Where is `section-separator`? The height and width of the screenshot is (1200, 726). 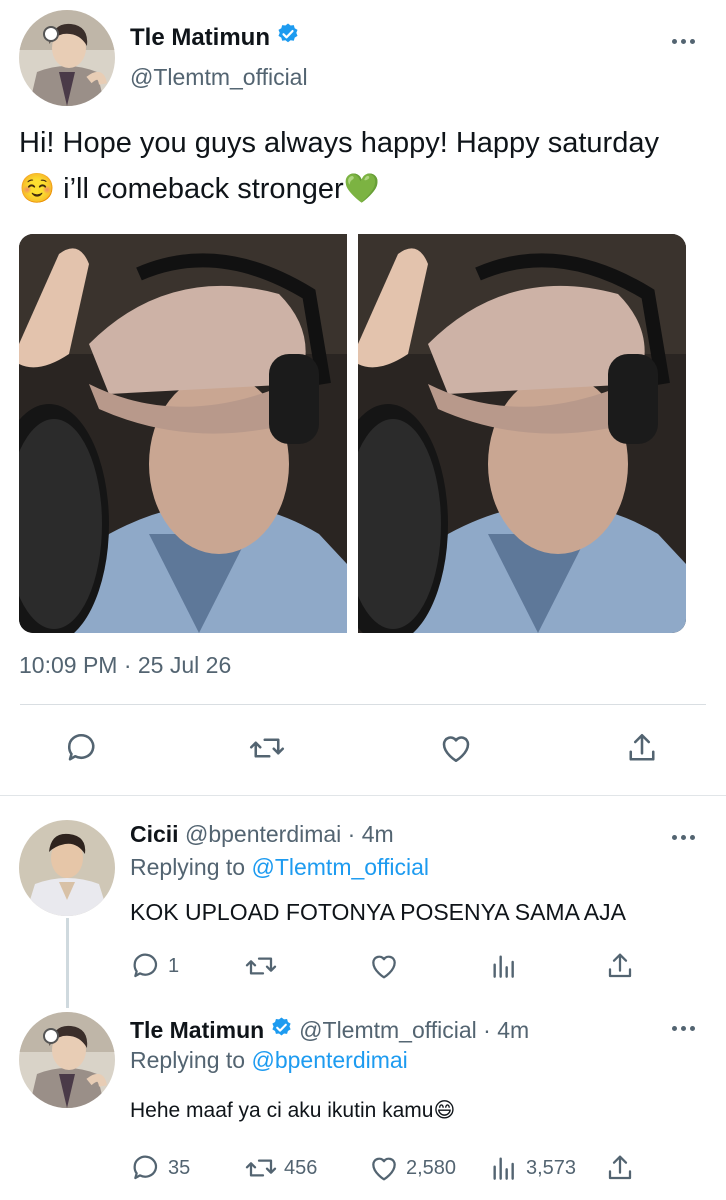
section-separator is located at coordinates (363, 795).